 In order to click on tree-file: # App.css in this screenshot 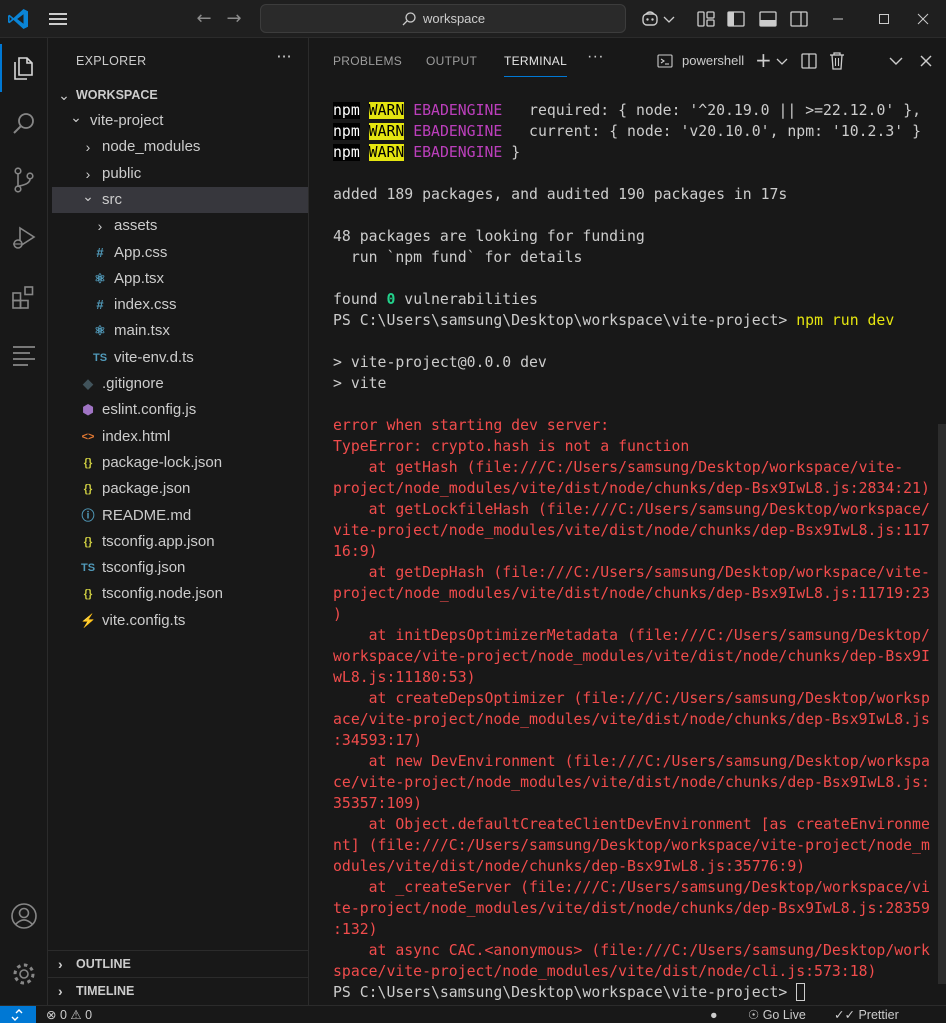, I will do `click(180, 253)`.